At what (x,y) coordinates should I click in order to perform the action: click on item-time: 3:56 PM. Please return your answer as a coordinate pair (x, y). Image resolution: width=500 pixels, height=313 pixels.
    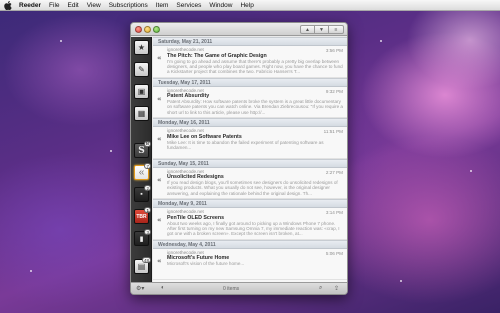
    Looking at the image, I should click on (334, 50).